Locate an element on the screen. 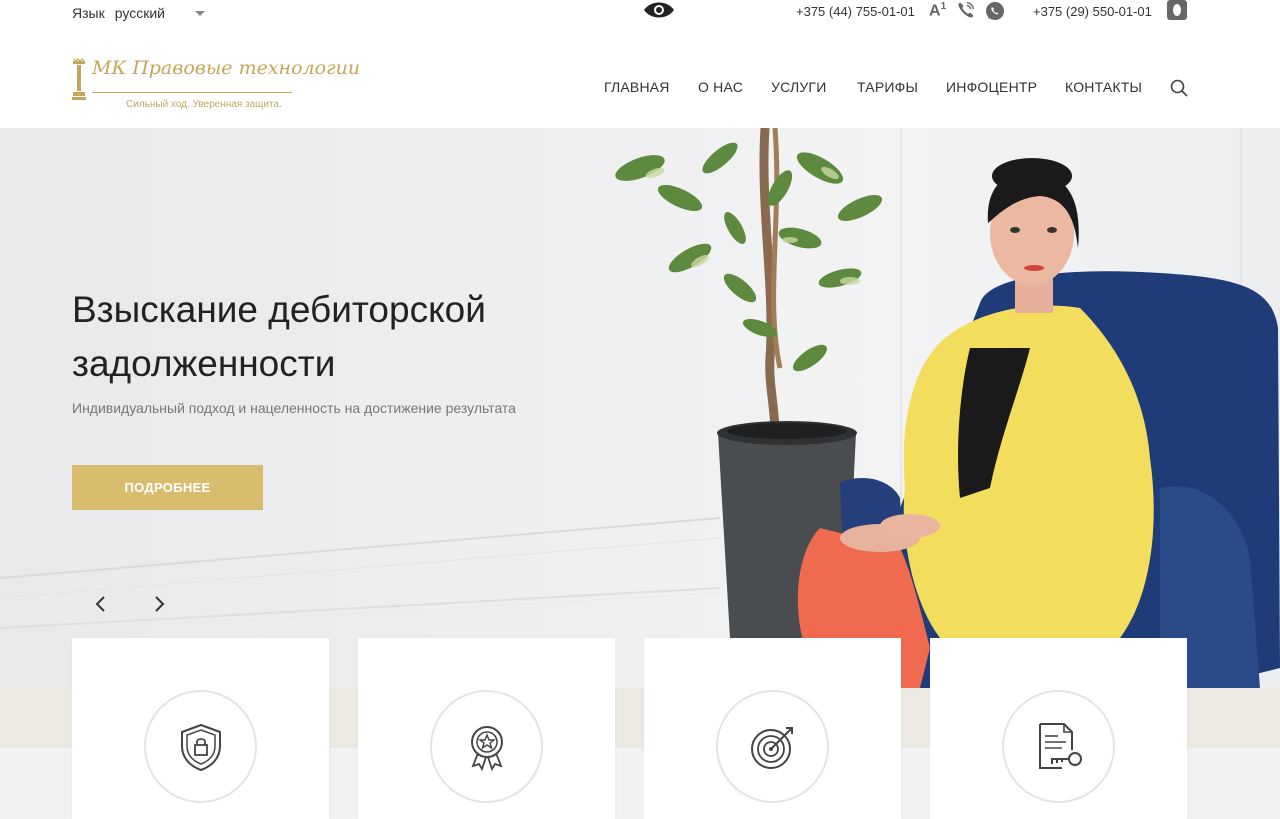 This screenshot has height=819, width=1280. nav-item-contacts: КОНТАКТЫ is located at coordinates (1103, 87).